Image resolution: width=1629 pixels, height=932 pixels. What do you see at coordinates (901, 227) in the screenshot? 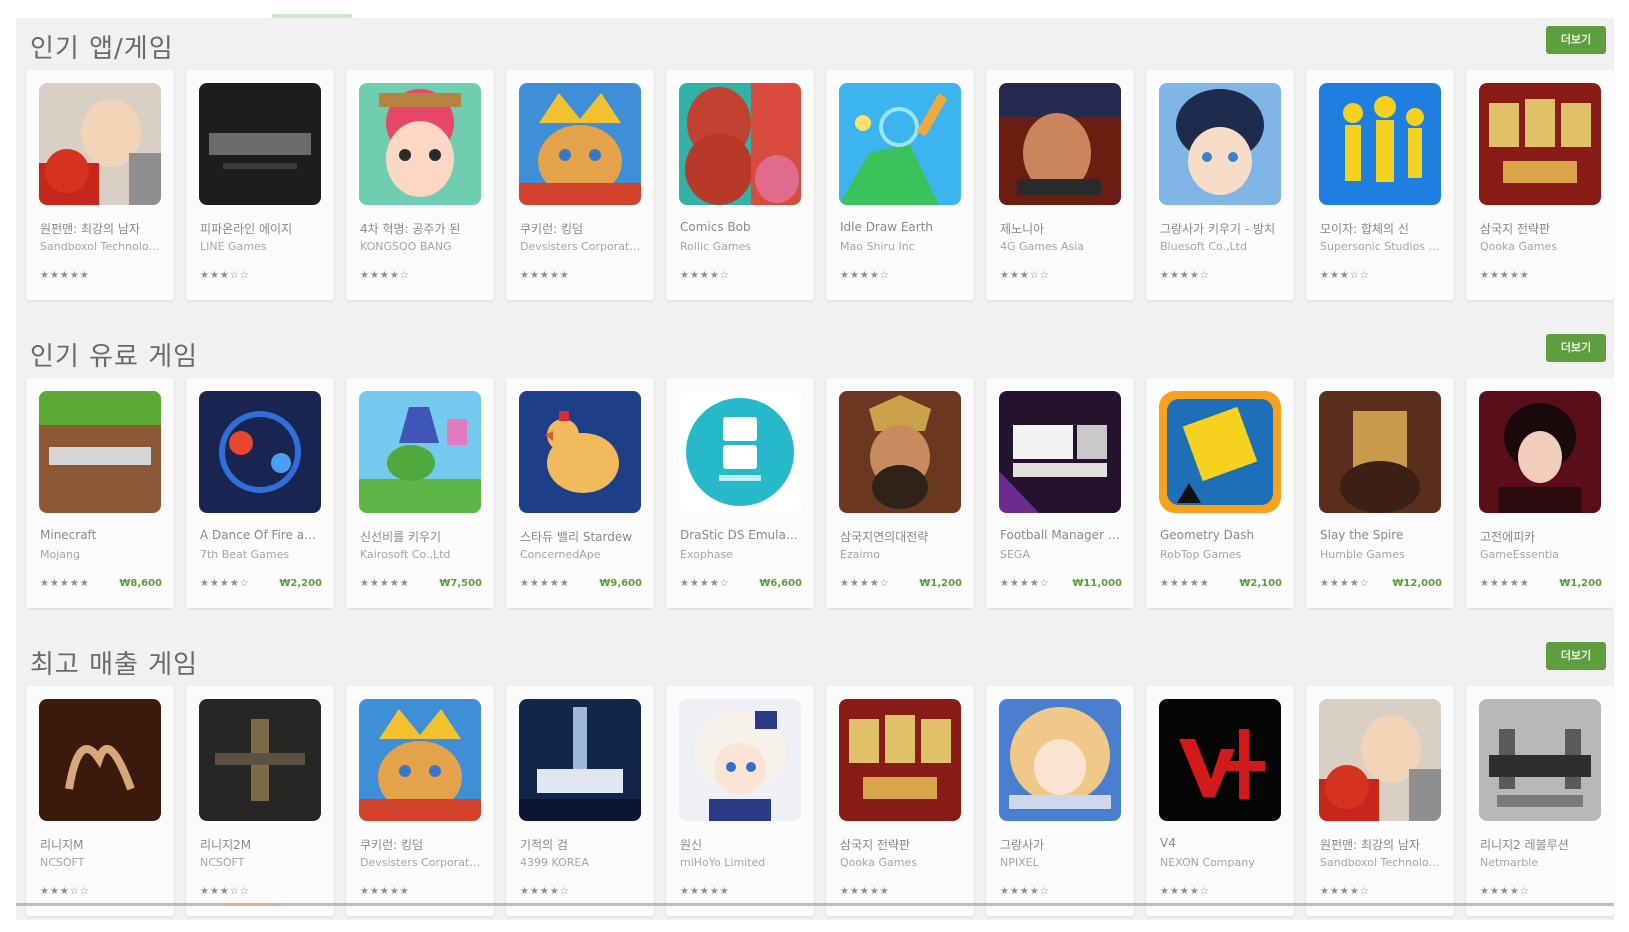
I see `app-title: Idle Draw Earth` at bounding box center [901, 227].